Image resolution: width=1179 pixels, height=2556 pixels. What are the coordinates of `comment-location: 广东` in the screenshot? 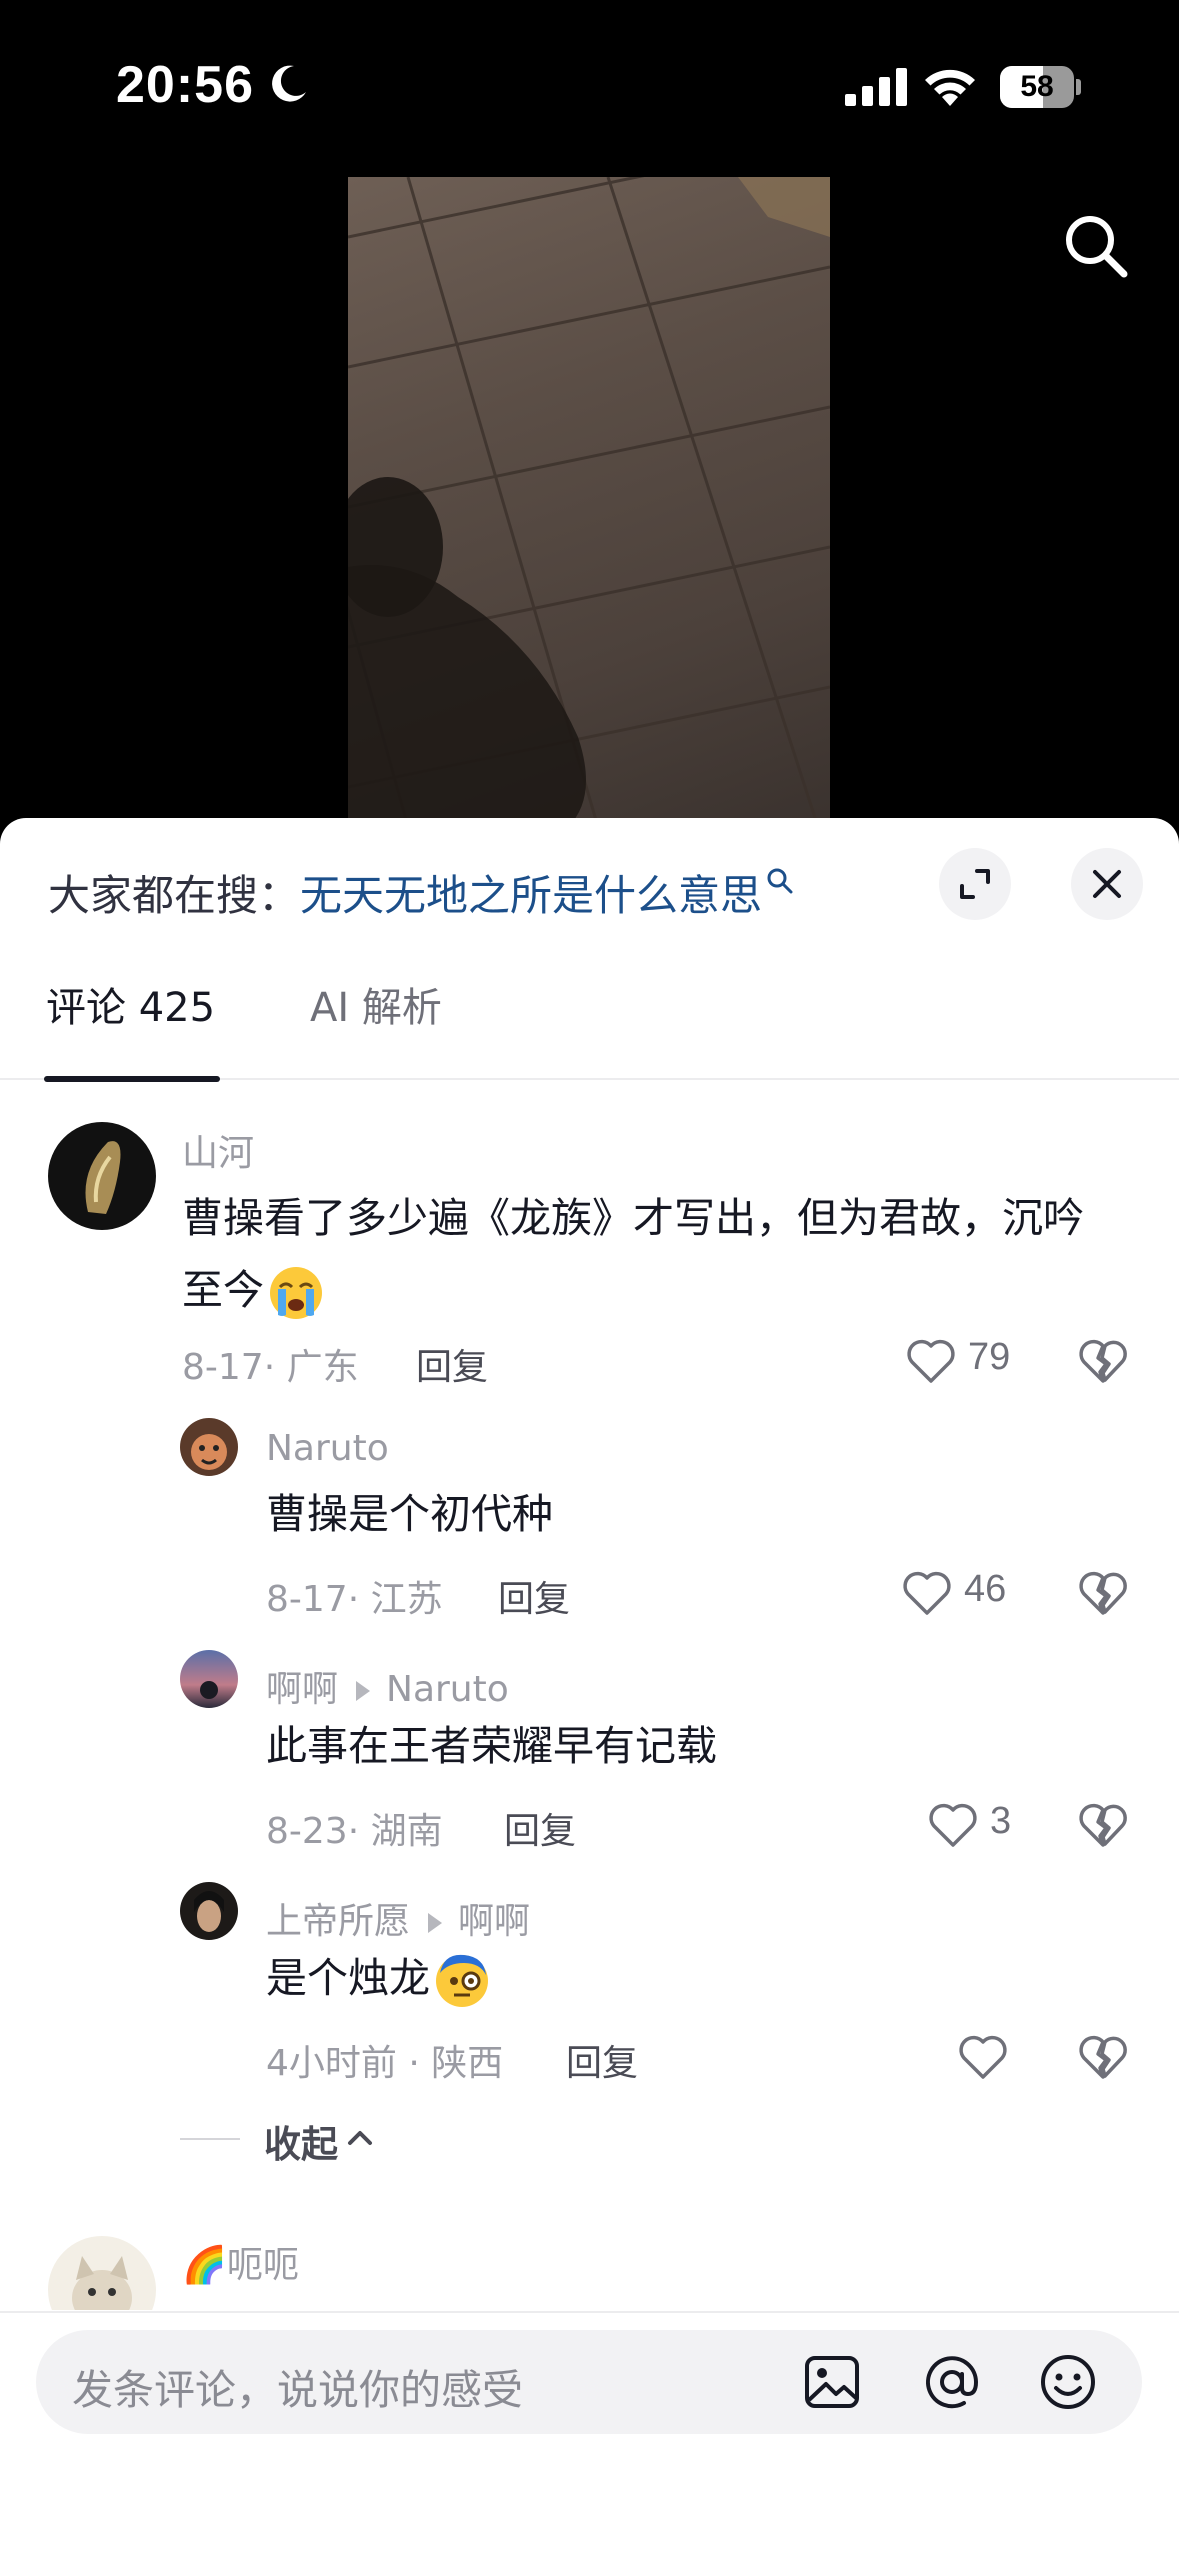 It's located at (322, 1367).